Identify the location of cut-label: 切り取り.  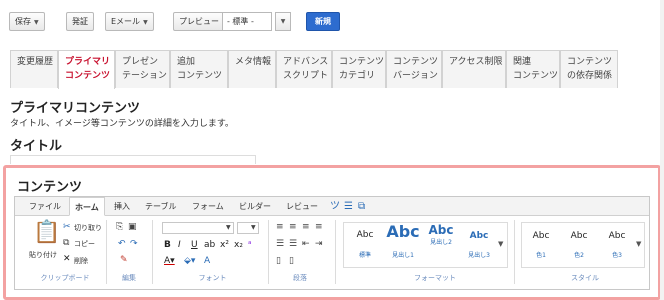
(88, 228).